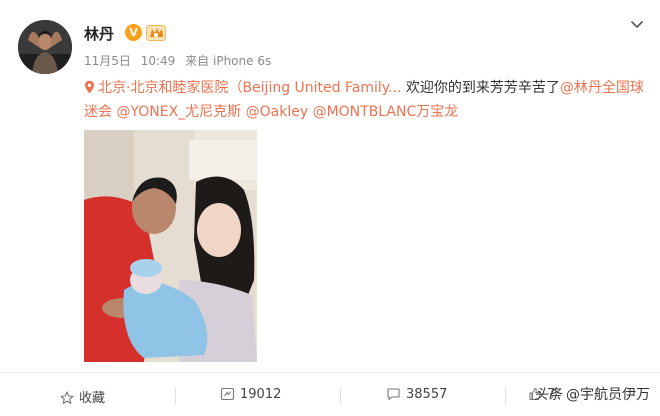 The height and width of the screenshot is (416, 660). What do you see at coordinates (133, 32) in the screenshot?
I see `verified-badge-icon: V` at bounding box center [133, 32].